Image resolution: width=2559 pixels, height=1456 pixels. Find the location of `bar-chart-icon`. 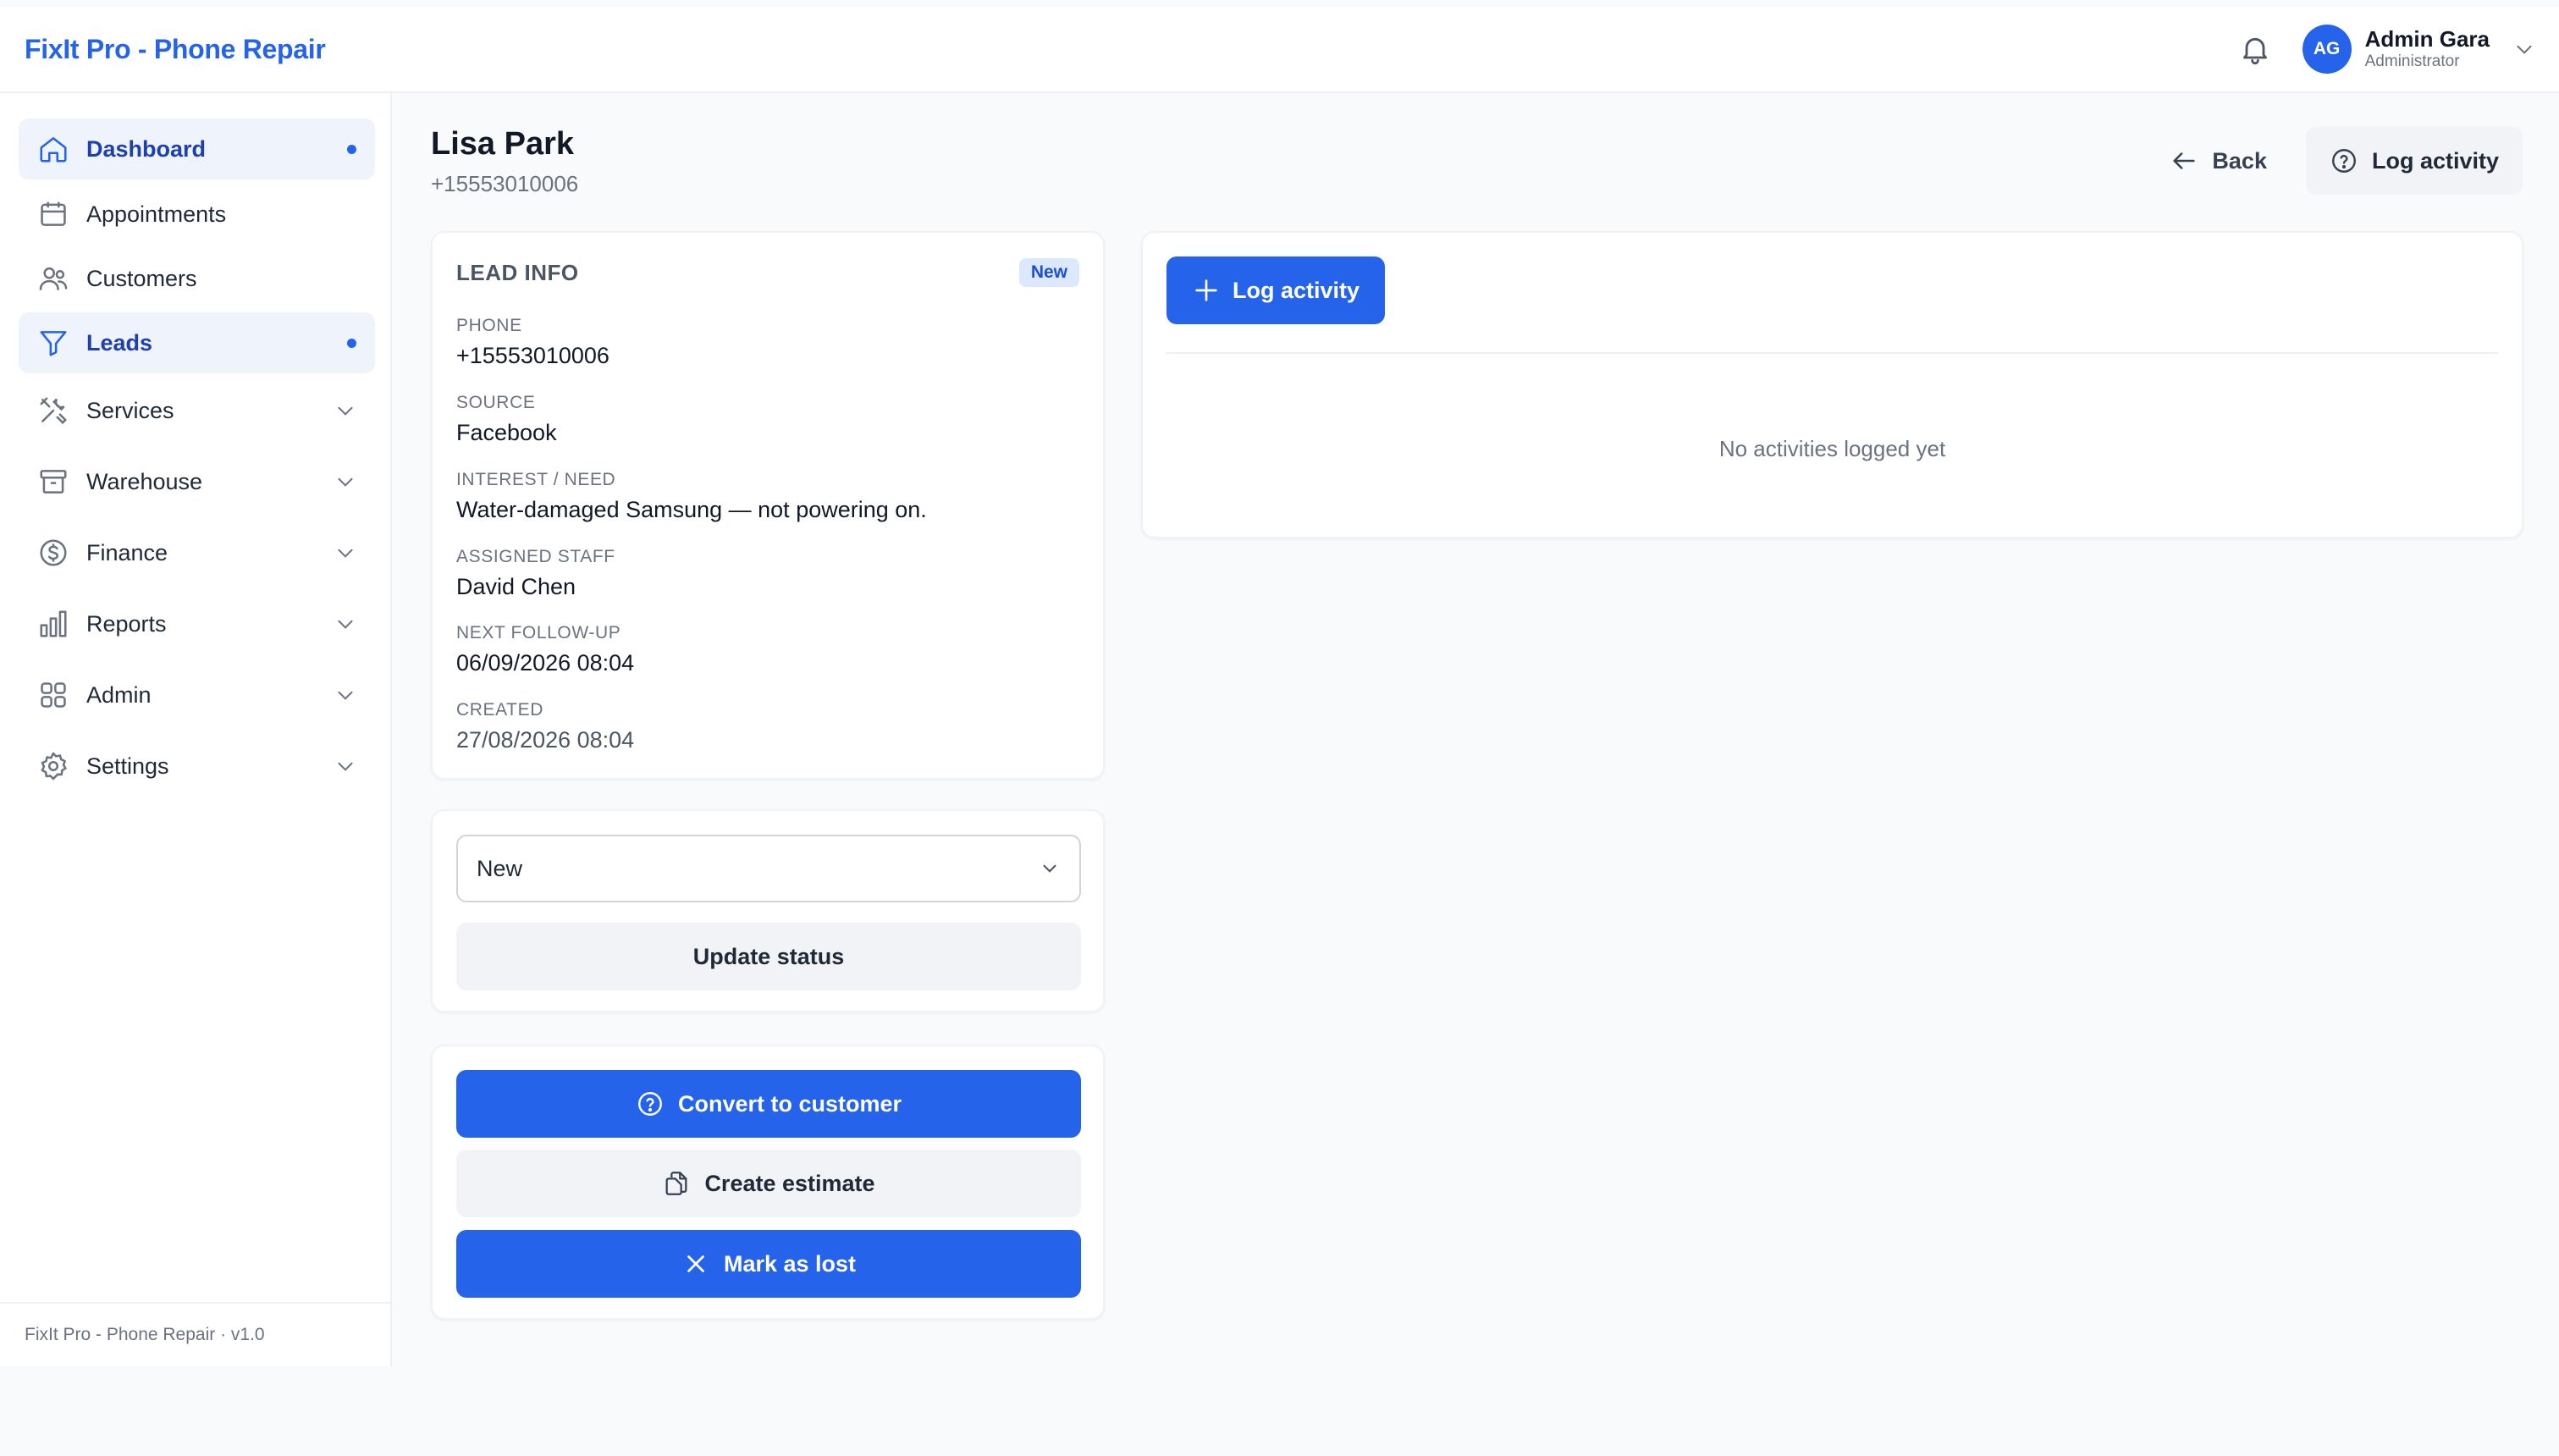

bar-chart-icon is located at coordinates (53, 624).